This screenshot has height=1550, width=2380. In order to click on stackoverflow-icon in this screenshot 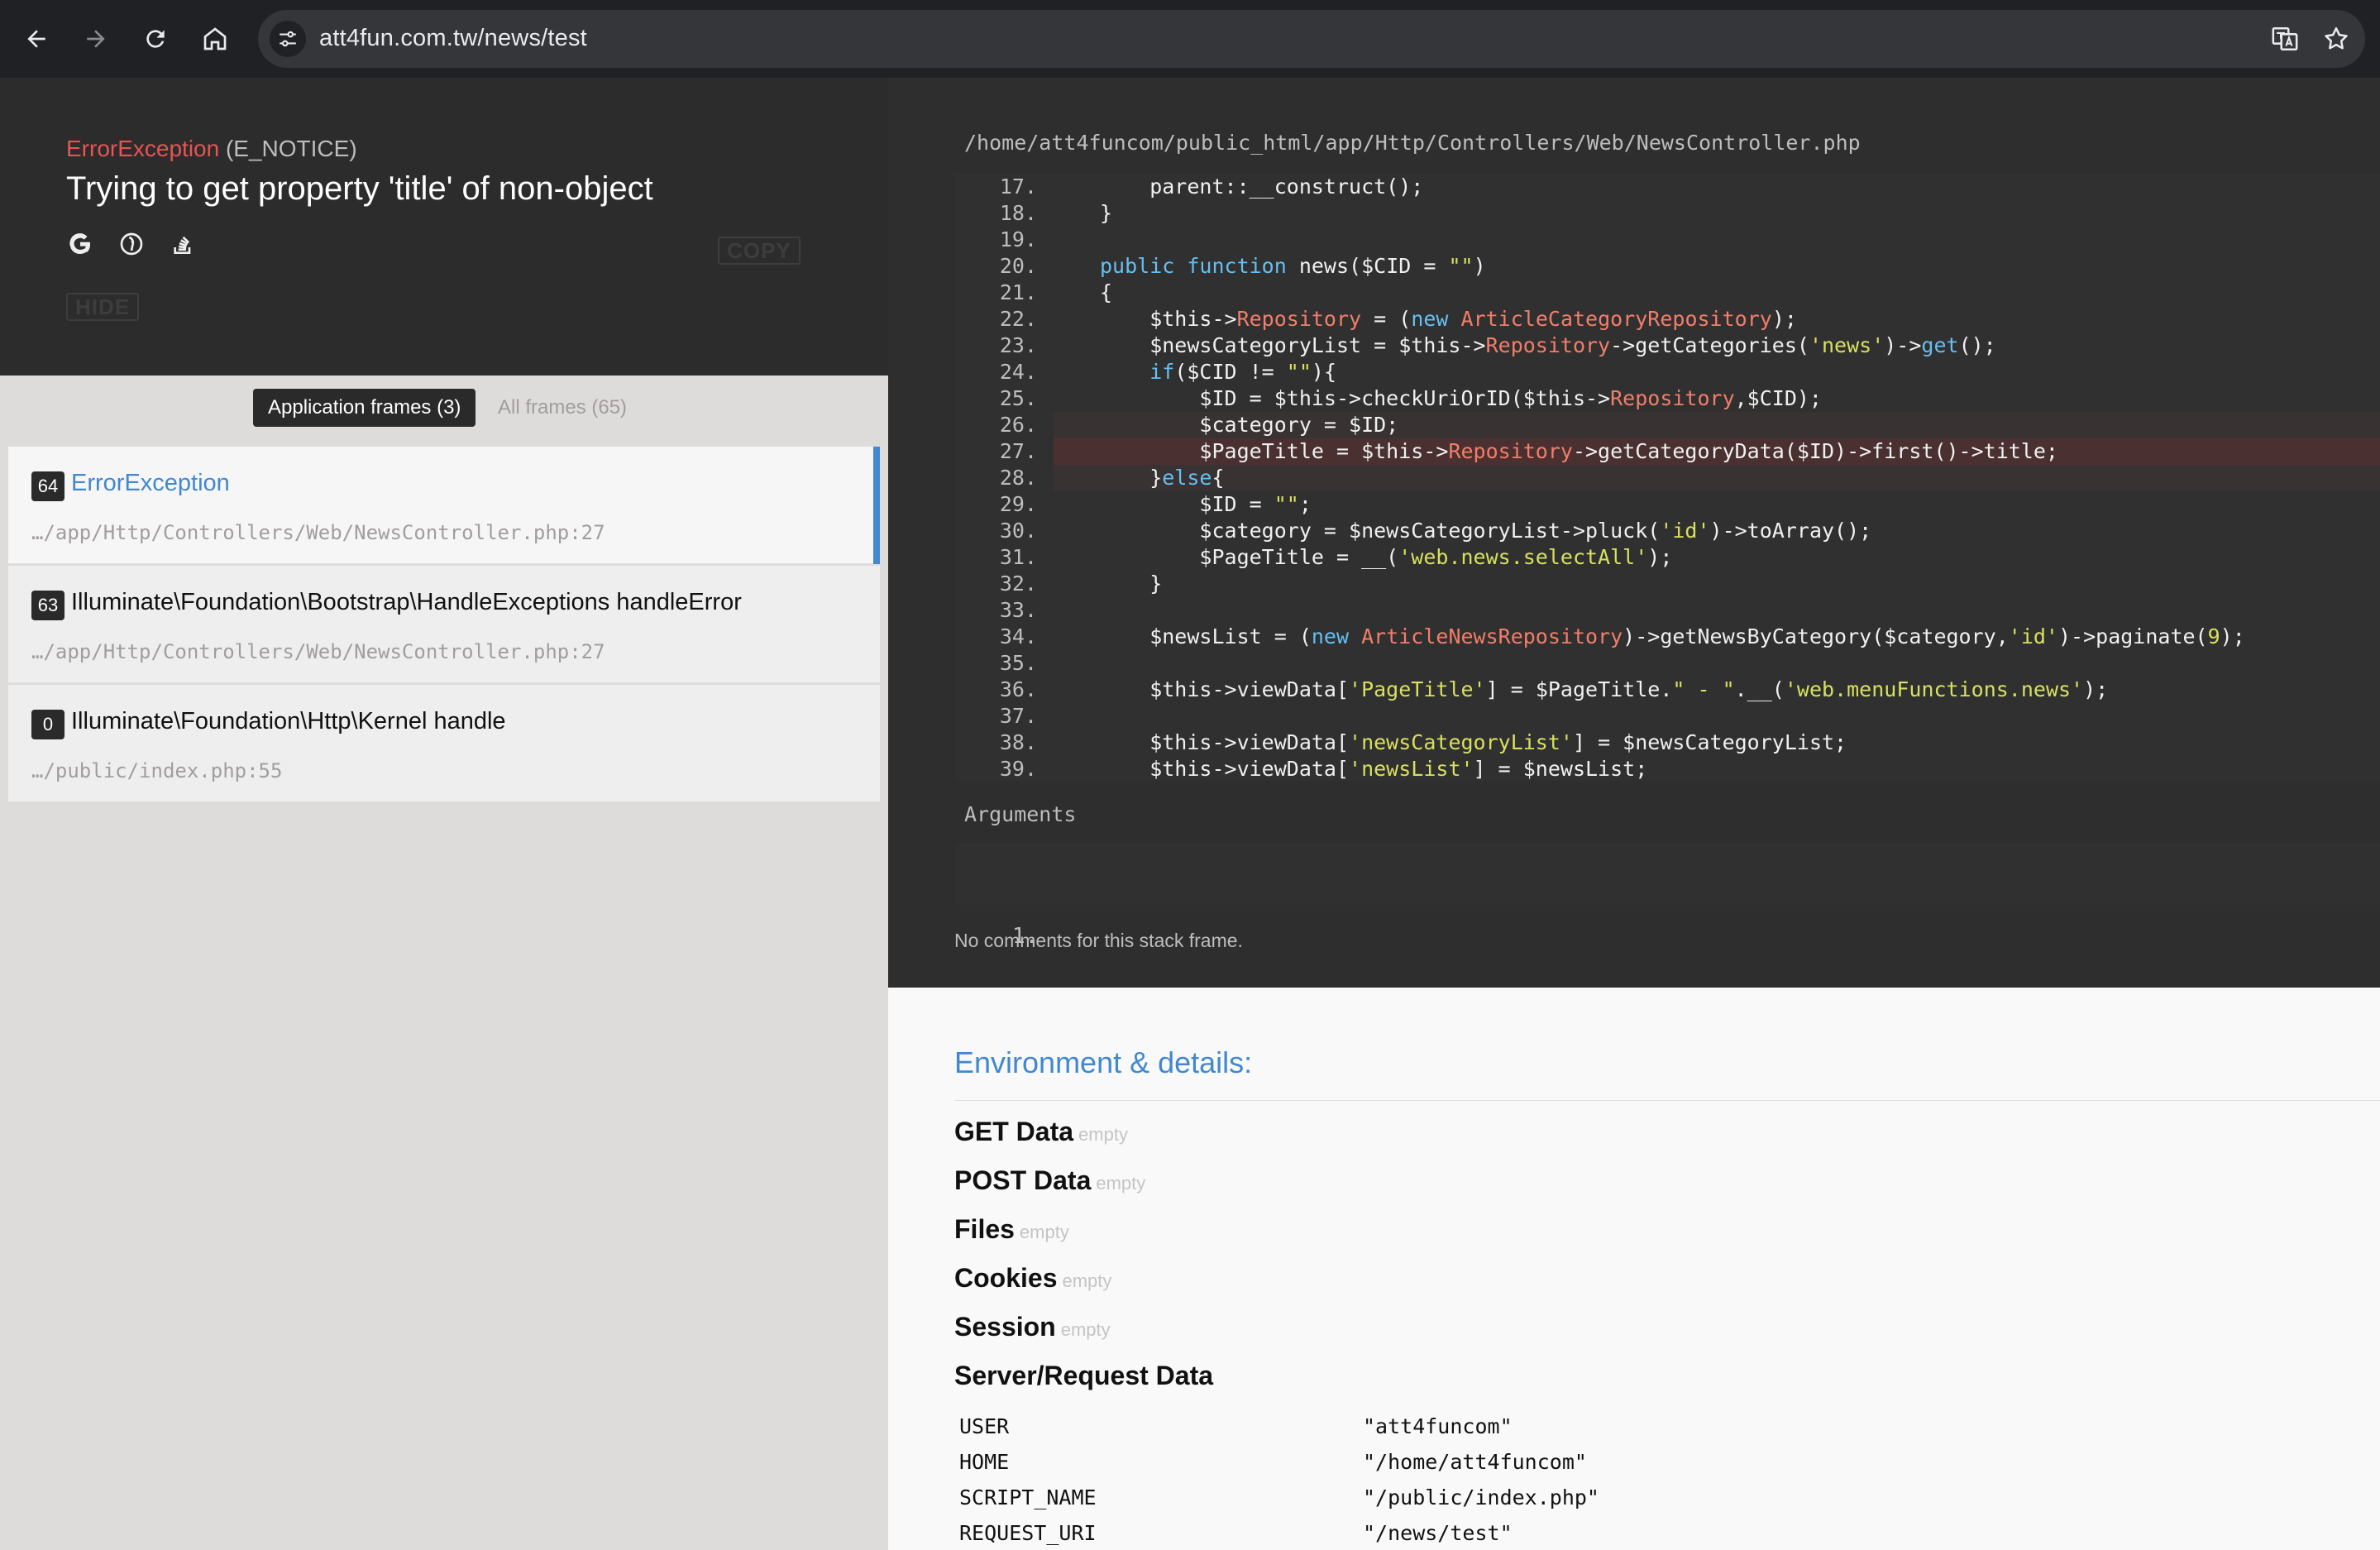, I will do `click(183, 244)`.